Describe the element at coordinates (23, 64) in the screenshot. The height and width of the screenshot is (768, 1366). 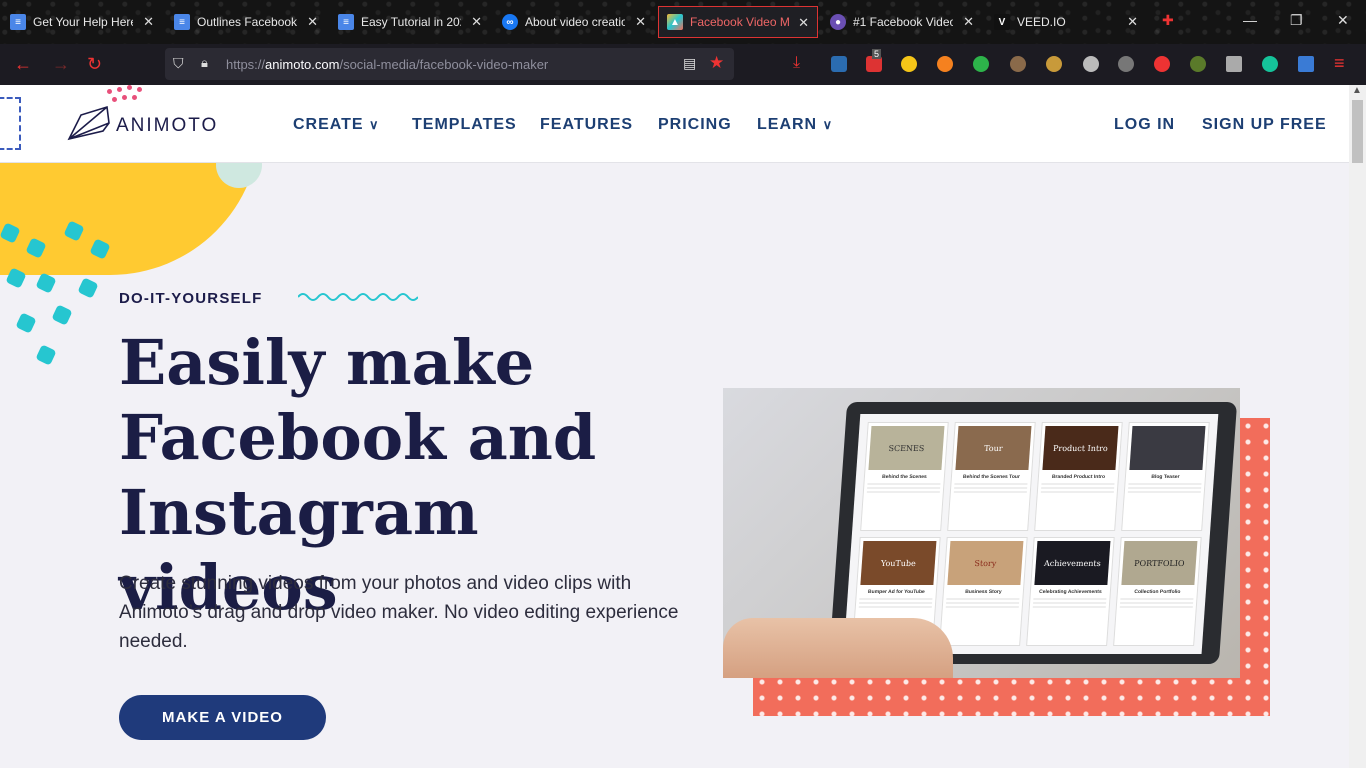
I see `back-icon: ←` at that location.